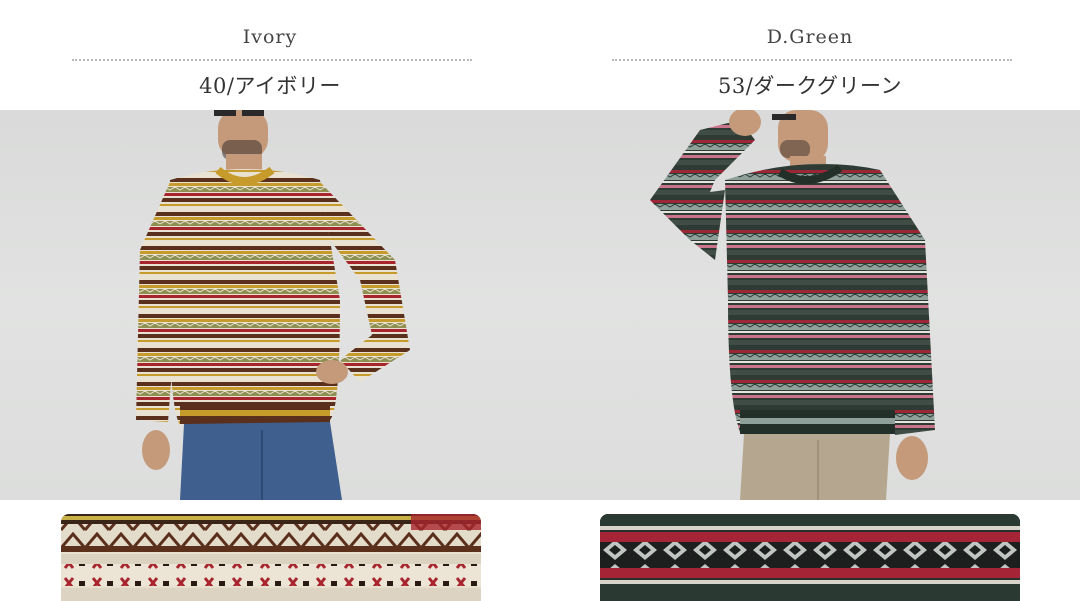 Image resolution: width=1080 pixels, height=601 pixels. What do you see at coordinates (271, 557) in the screenshot?
I see `knit-detail-swatch-ivory` at bounding box center [271, 557].